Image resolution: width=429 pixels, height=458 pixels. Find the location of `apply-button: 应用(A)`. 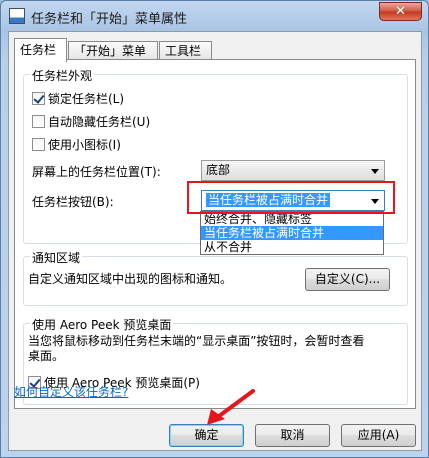

apply-button: 应用(A) is located at coordinates (378, 435).